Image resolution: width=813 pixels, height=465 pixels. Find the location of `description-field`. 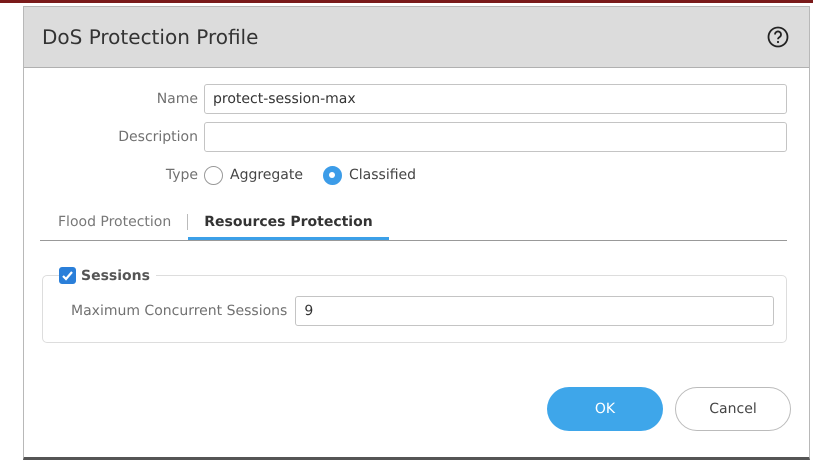

description-field is located at coordinates (495, 137).